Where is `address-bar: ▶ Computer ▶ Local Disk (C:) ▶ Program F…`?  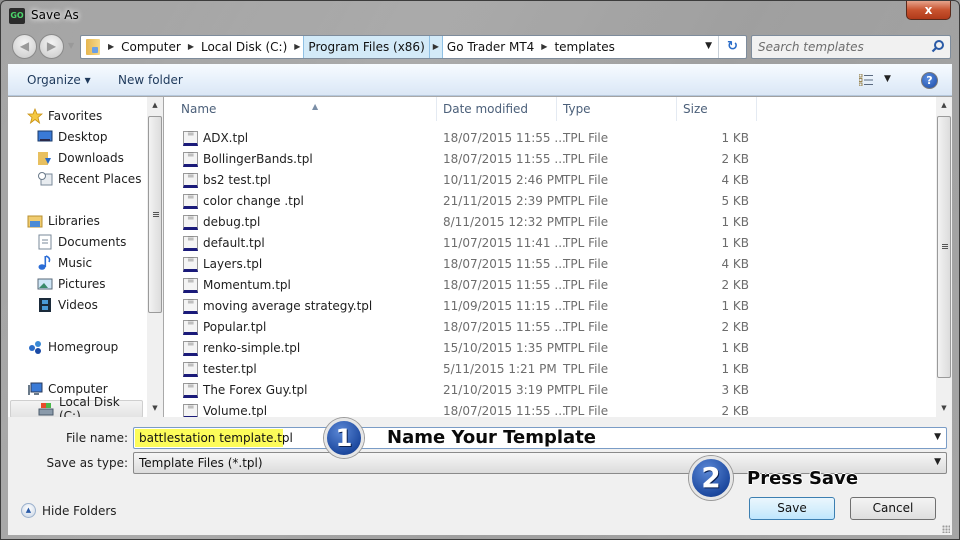 address-bar: ▶ Computer ▶ Local Disk (C:) ▶ Program F… is located at coordinates (413, 47).